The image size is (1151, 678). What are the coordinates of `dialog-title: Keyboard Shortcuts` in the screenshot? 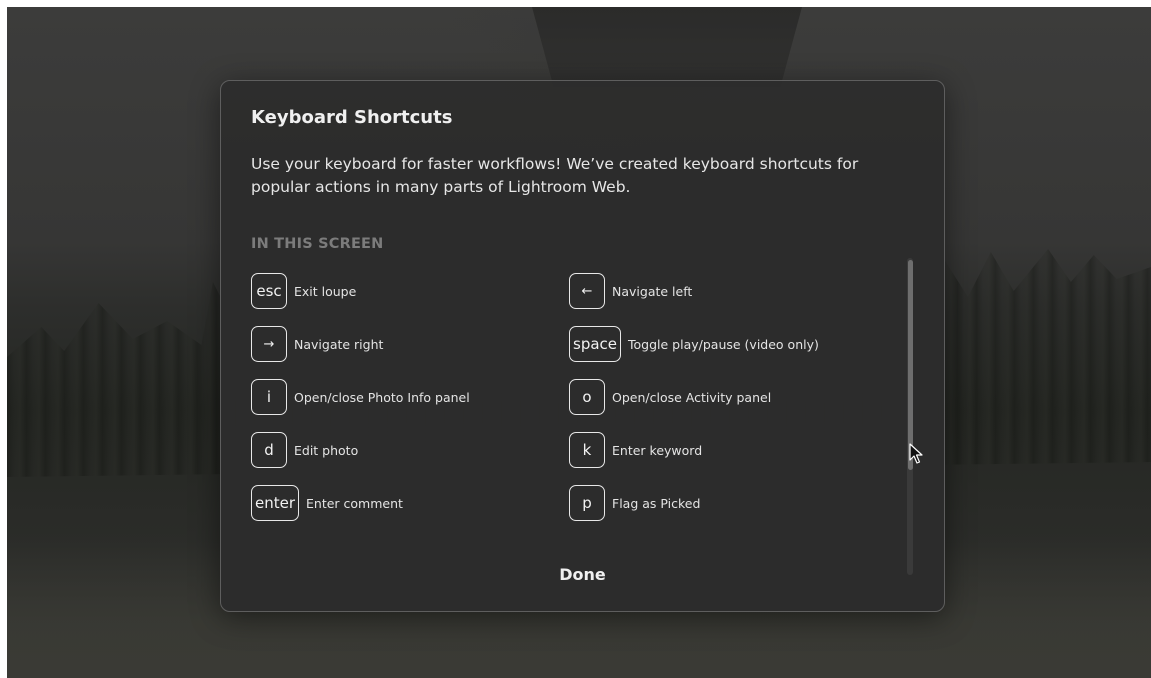 It's located at (352, 117).